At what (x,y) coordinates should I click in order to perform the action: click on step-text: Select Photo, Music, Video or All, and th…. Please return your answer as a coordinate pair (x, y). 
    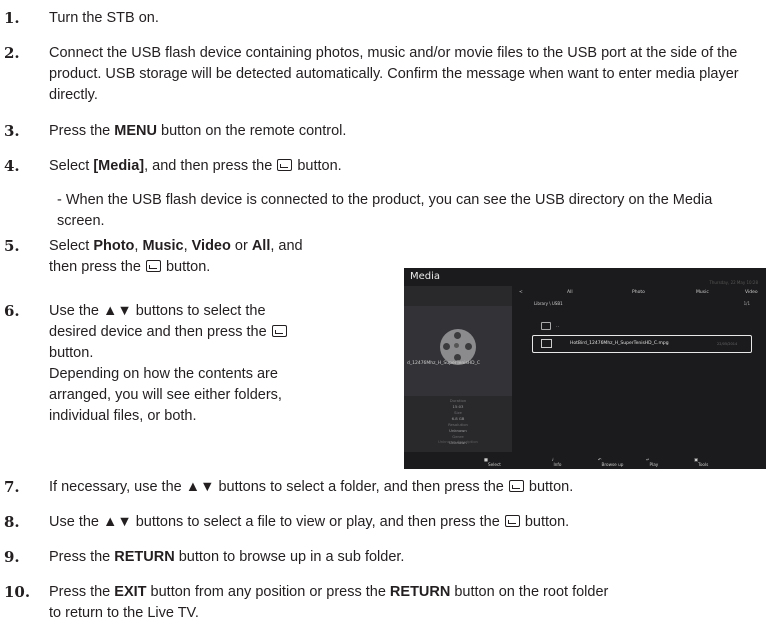
    Looking at the image, I should click on (176, 256).